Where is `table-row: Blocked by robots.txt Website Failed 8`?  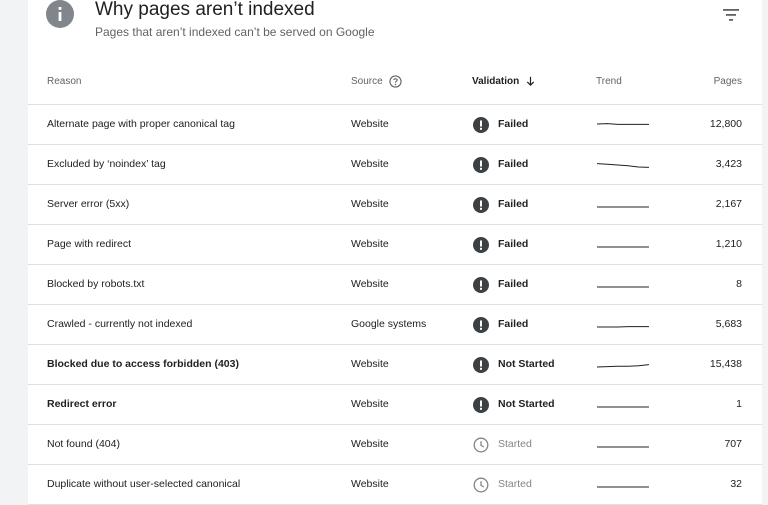
table-row: Blocked by robots.txt Website Failed 8 is located at coordinates (395, 285).